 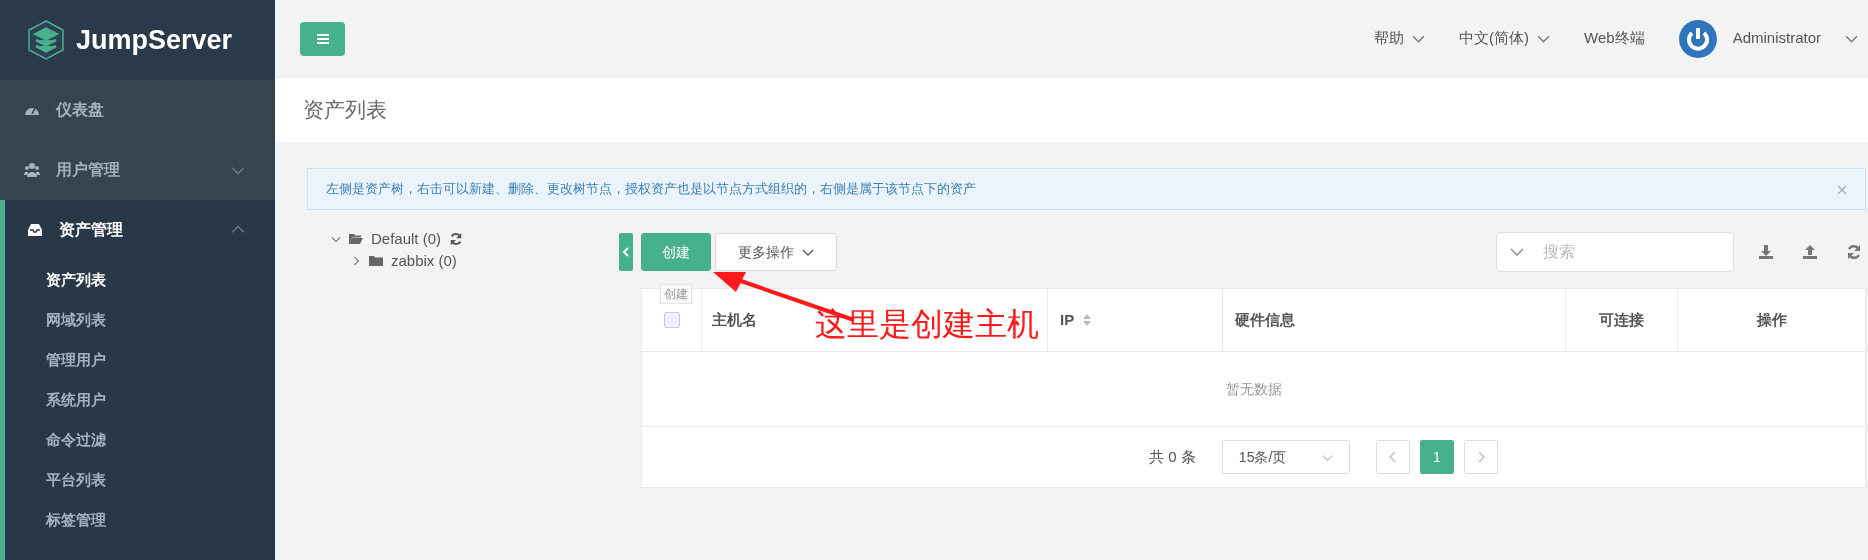 What do you see at coordinates (35, 230) in the screenshot?
I see `inbox-icon` at bounding box center [35, 230].